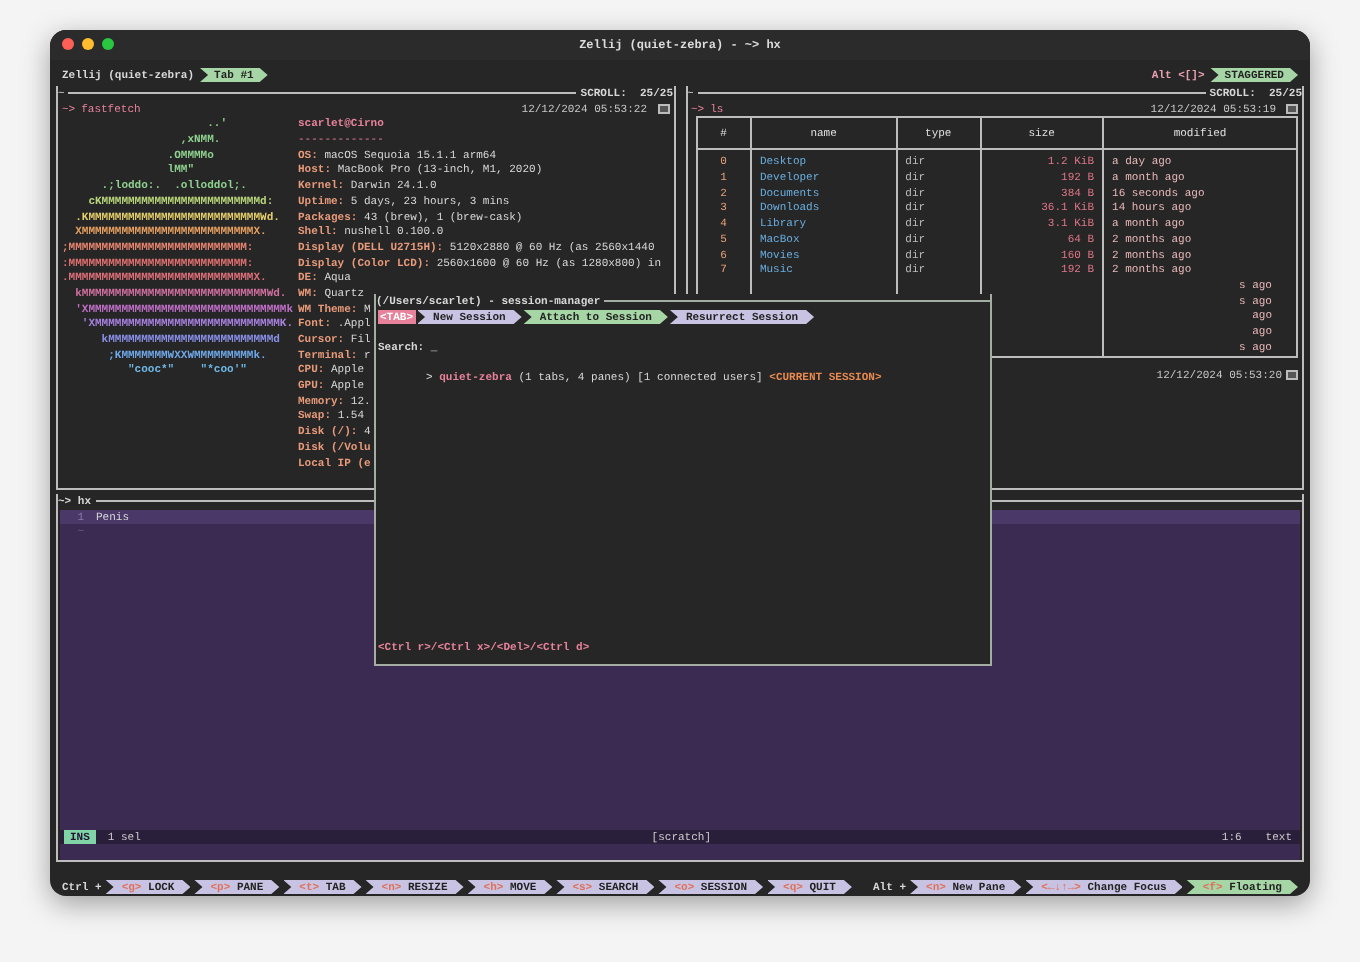 The width and height of the screenshot is (1360, 962). I want to click on close-button, so click(68, 44).